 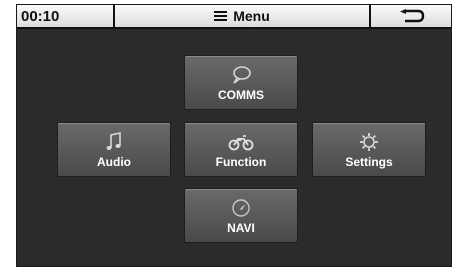 I want to click on navi-label: NAVI, so click(x=241, y=228).